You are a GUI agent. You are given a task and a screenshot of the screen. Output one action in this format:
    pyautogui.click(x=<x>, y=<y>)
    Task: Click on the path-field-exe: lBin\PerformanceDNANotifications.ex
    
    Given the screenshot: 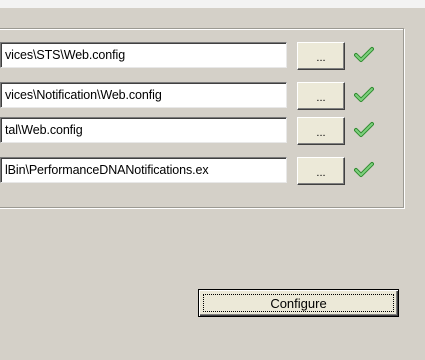 What is the action you would take?
    pyautogui.click(x=143, y=170)
    